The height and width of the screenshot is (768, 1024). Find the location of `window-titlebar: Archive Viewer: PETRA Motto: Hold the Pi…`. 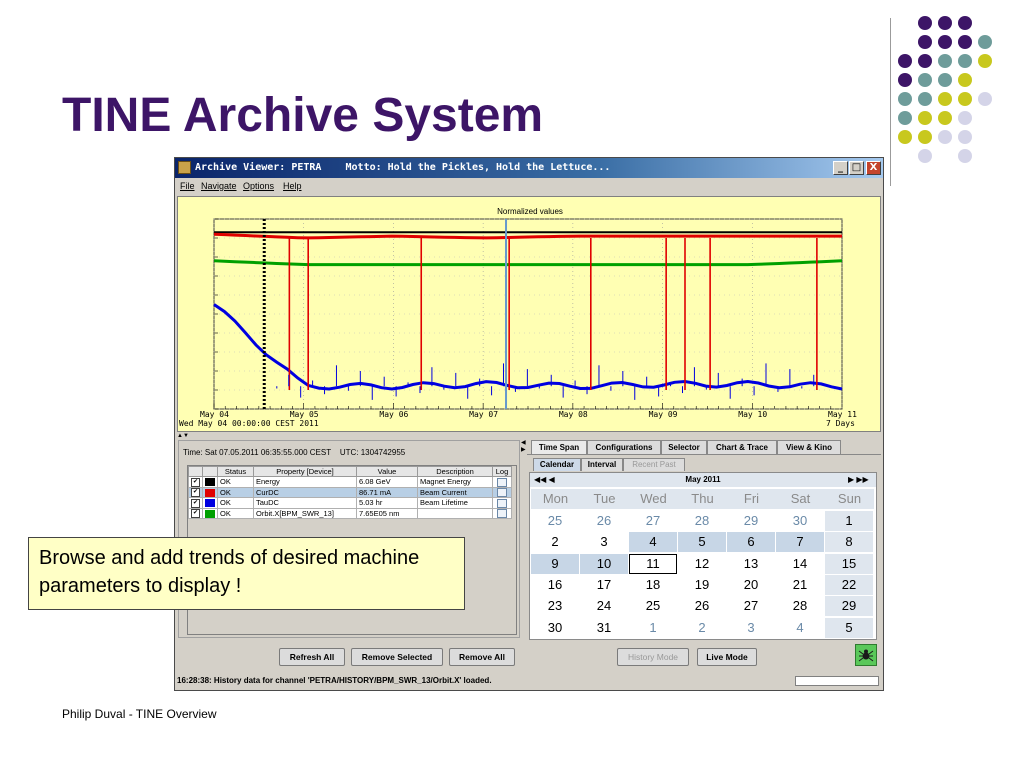

window-titlebar: Archive Viewer: PETRA Motto: Hold the Pi… is located at coordinates (529, 168).